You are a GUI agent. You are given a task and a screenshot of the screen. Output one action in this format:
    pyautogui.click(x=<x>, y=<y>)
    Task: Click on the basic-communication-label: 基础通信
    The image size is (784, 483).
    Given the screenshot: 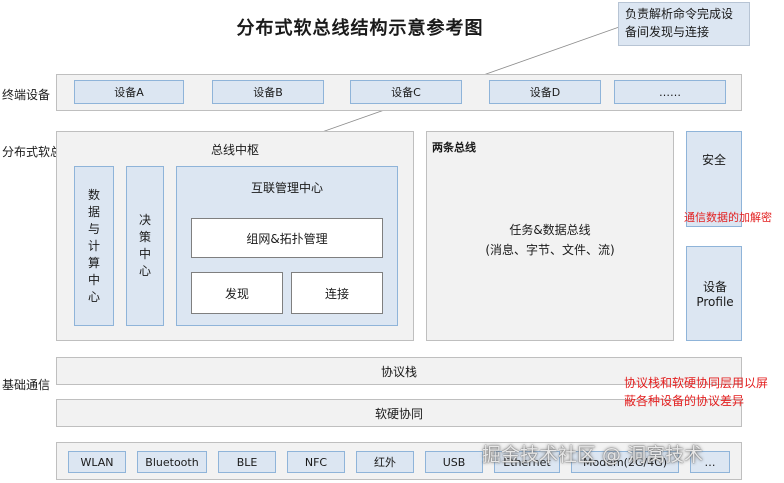 What is the action you would take?
    pyautogui.click(x=26, y=385)
    